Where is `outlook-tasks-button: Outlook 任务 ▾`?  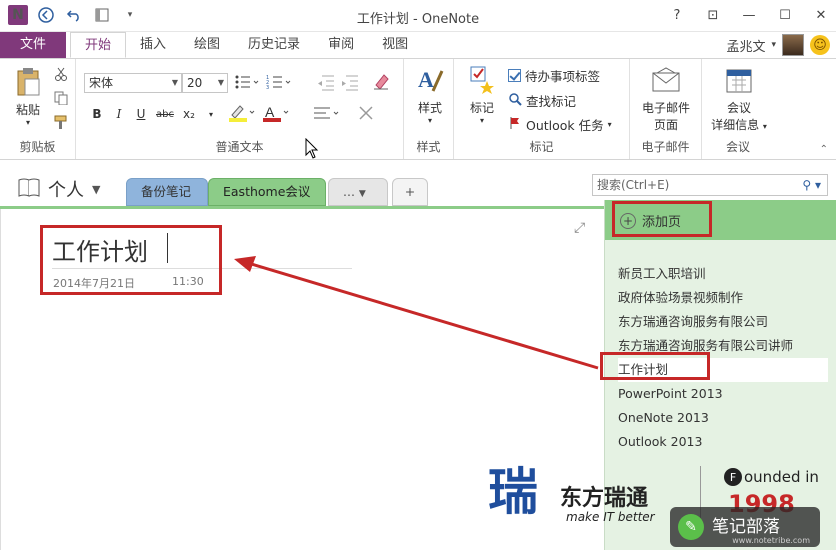 outlook-tasks-button: Outlook 任务 ▾ is located at coordinates (560, 124).